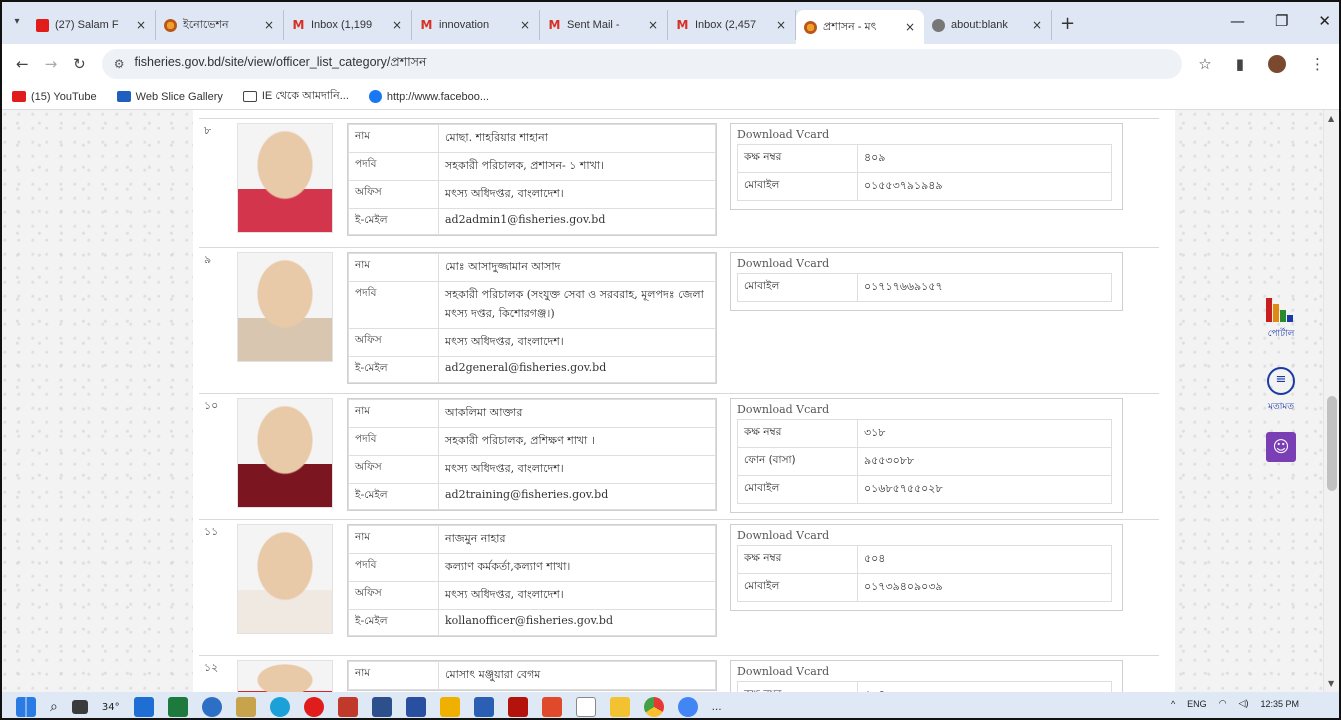  I want to click on bookmark-item: (15) YouTube, so click(54, 97).